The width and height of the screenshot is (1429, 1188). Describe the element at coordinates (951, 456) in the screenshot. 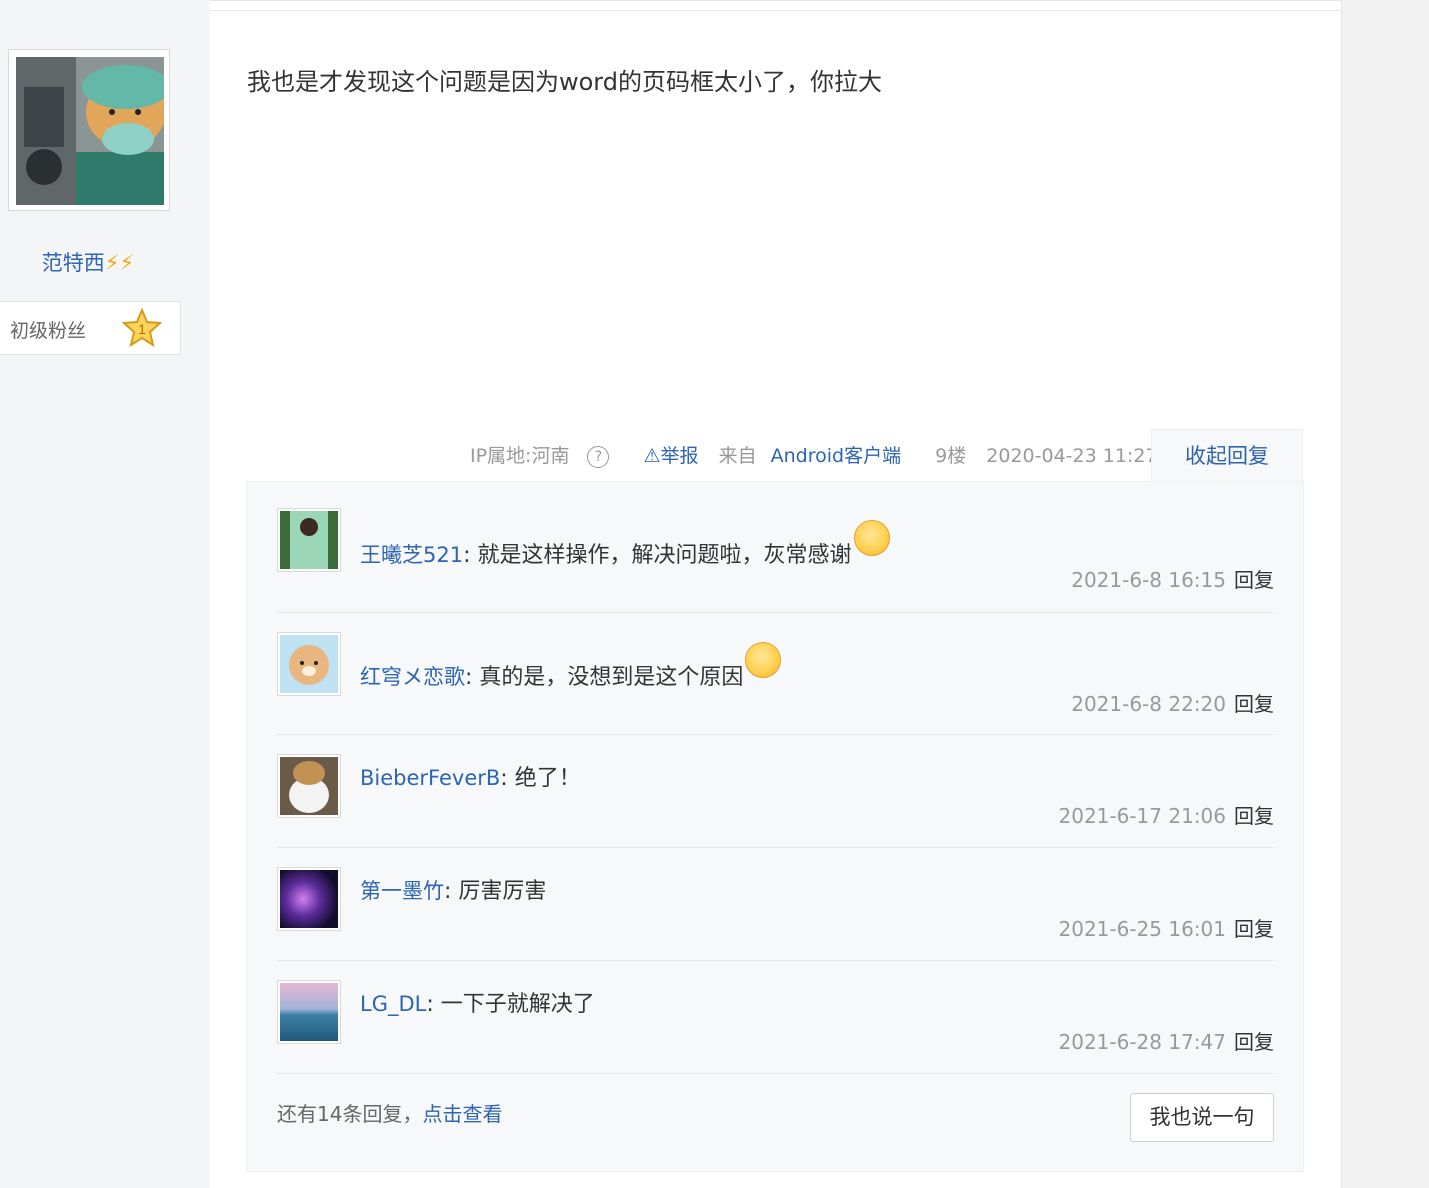

I see `floor-number: 9楼` at that location.